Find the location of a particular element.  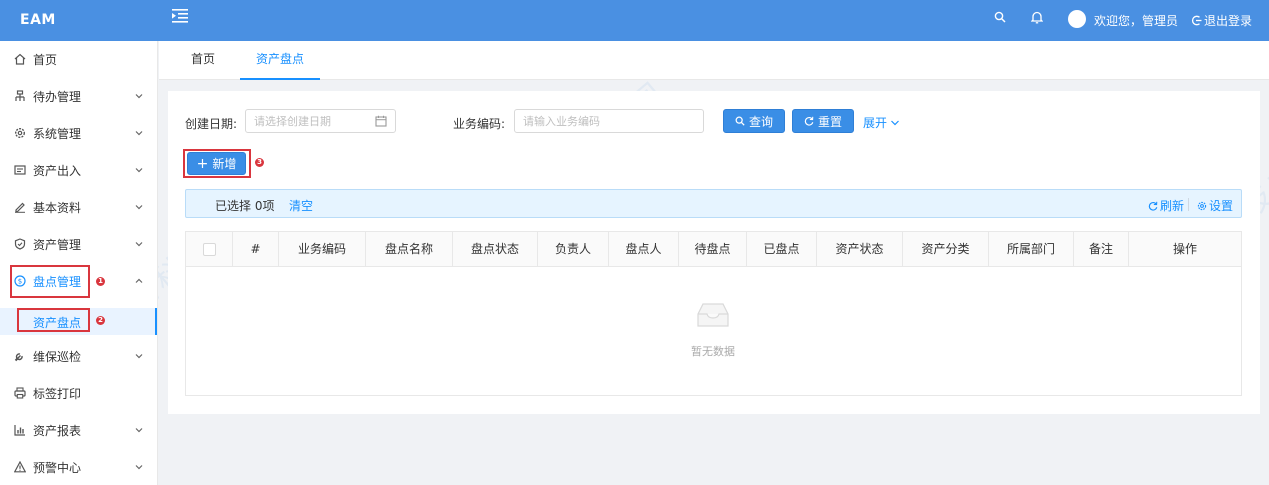

chevron-up-icon is located at coordinates (139, 280).